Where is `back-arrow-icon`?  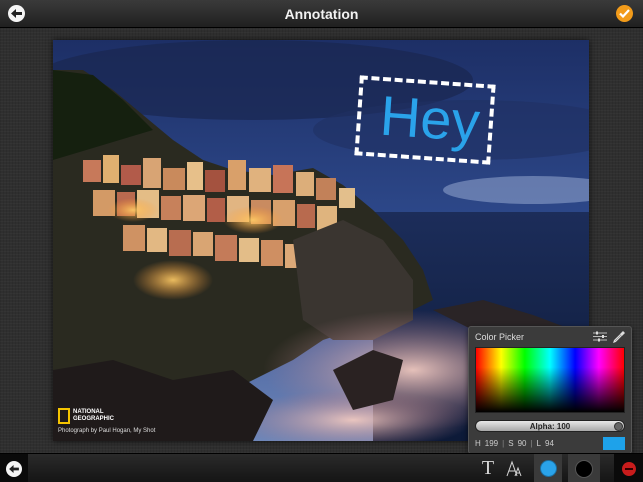 back-arrow-icon is located at coordinates (14, 468).